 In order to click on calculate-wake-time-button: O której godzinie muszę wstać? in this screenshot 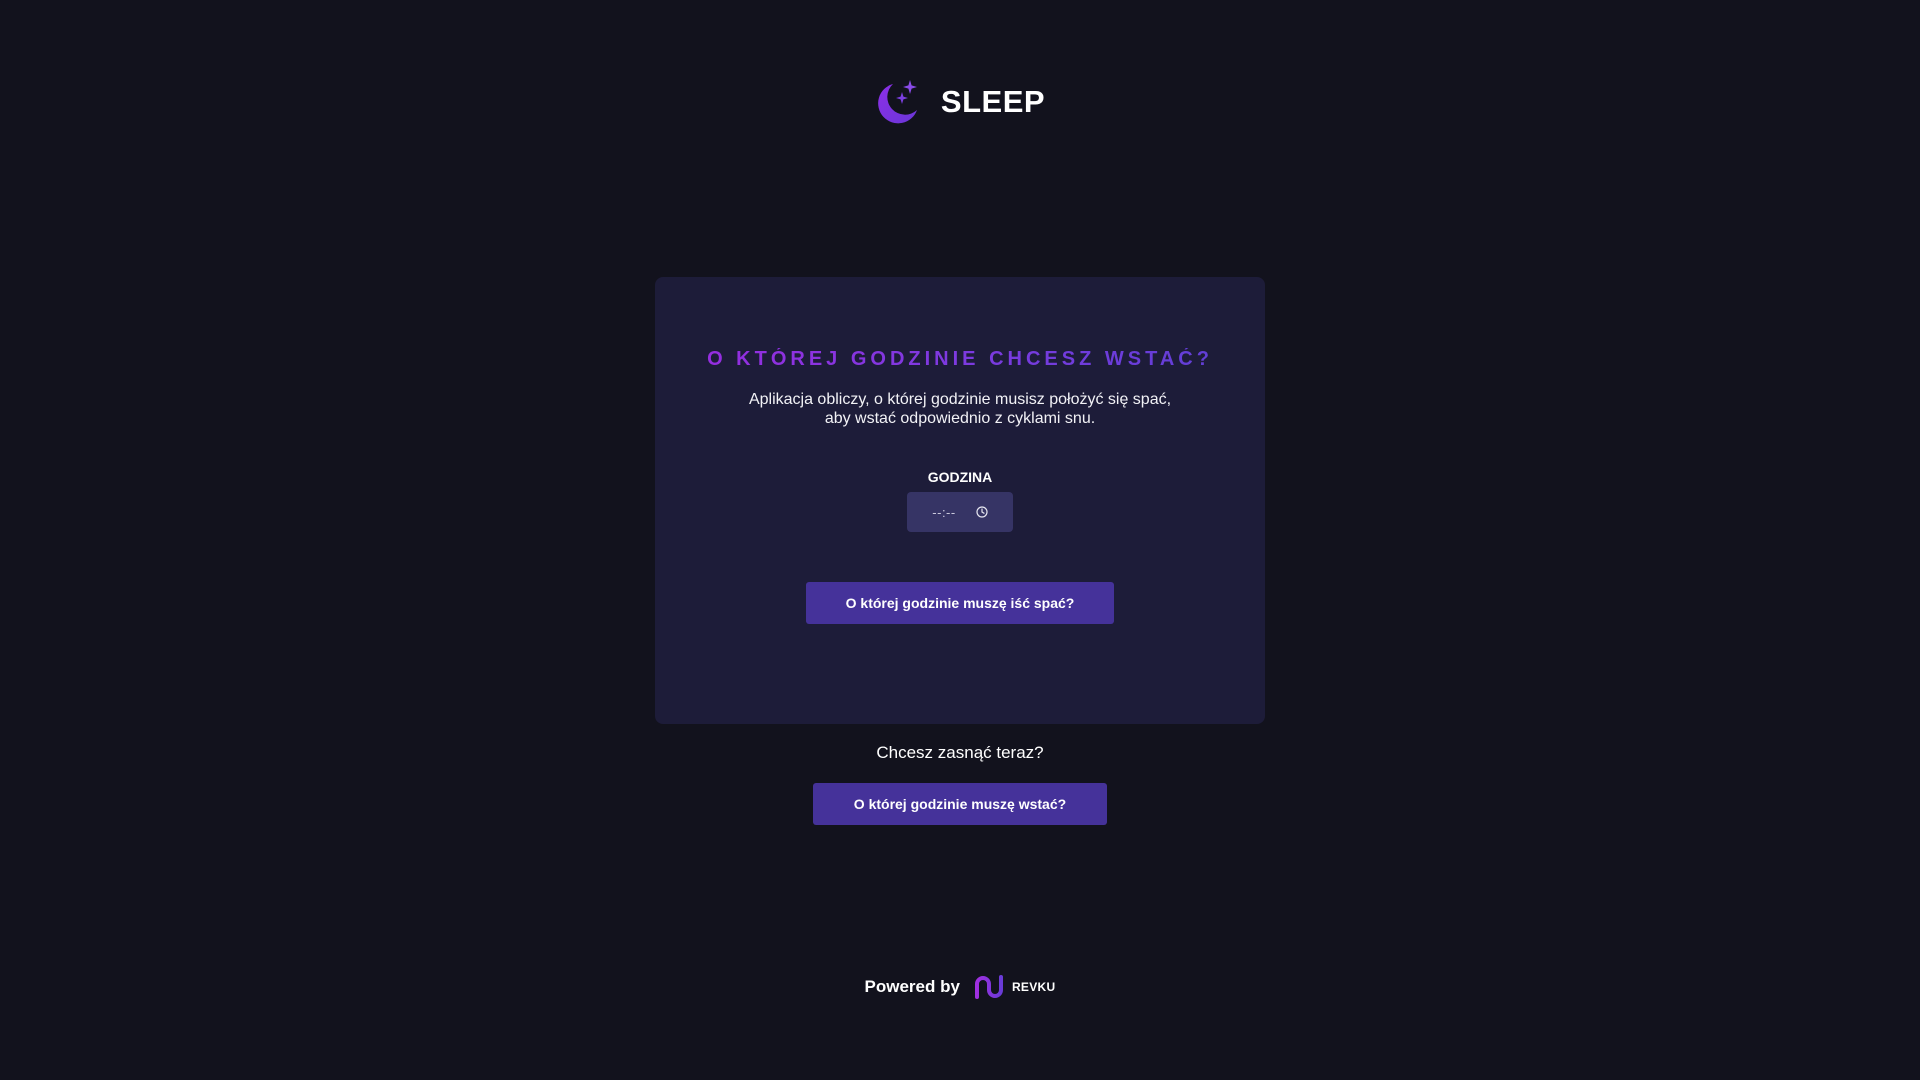, I will do `click(960, 804)`.